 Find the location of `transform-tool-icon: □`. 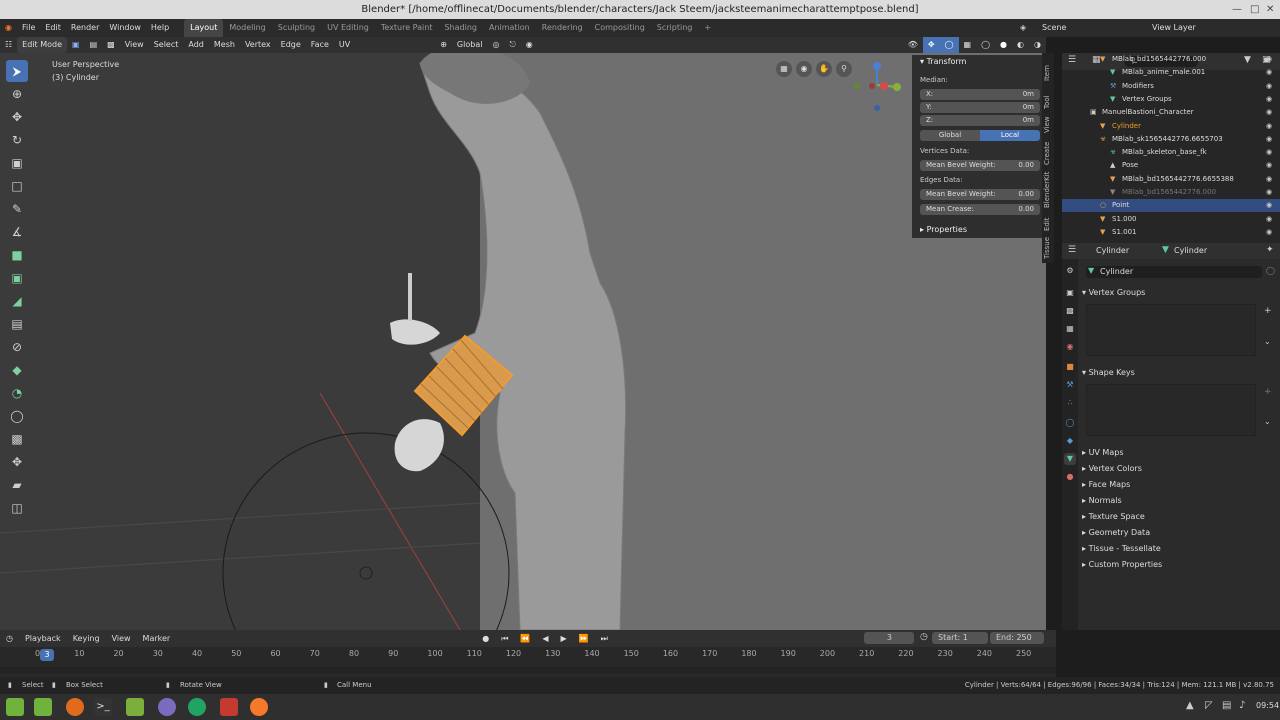

transform-tool-icon: □ is located at coordinates (17, 186).